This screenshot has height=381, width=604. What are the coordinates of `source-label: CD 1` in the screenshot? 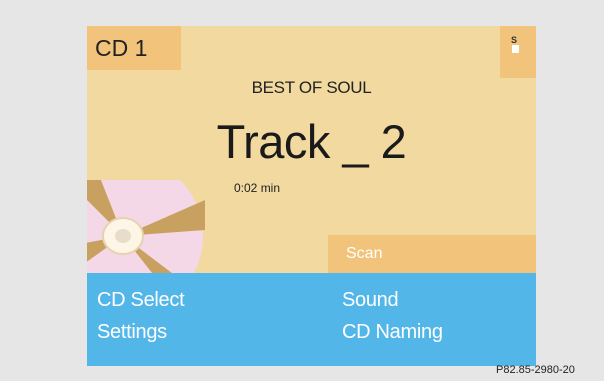 It's located at (134, 48).